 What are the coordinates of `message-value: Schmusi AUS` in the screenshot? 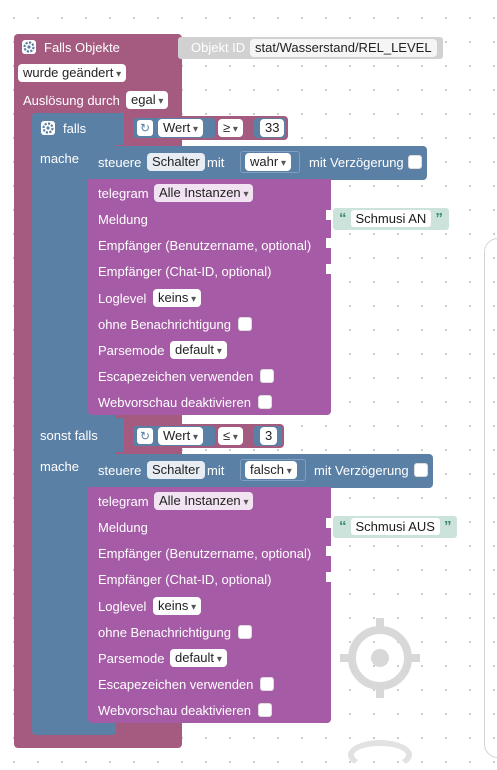 It's located at (395, 526).